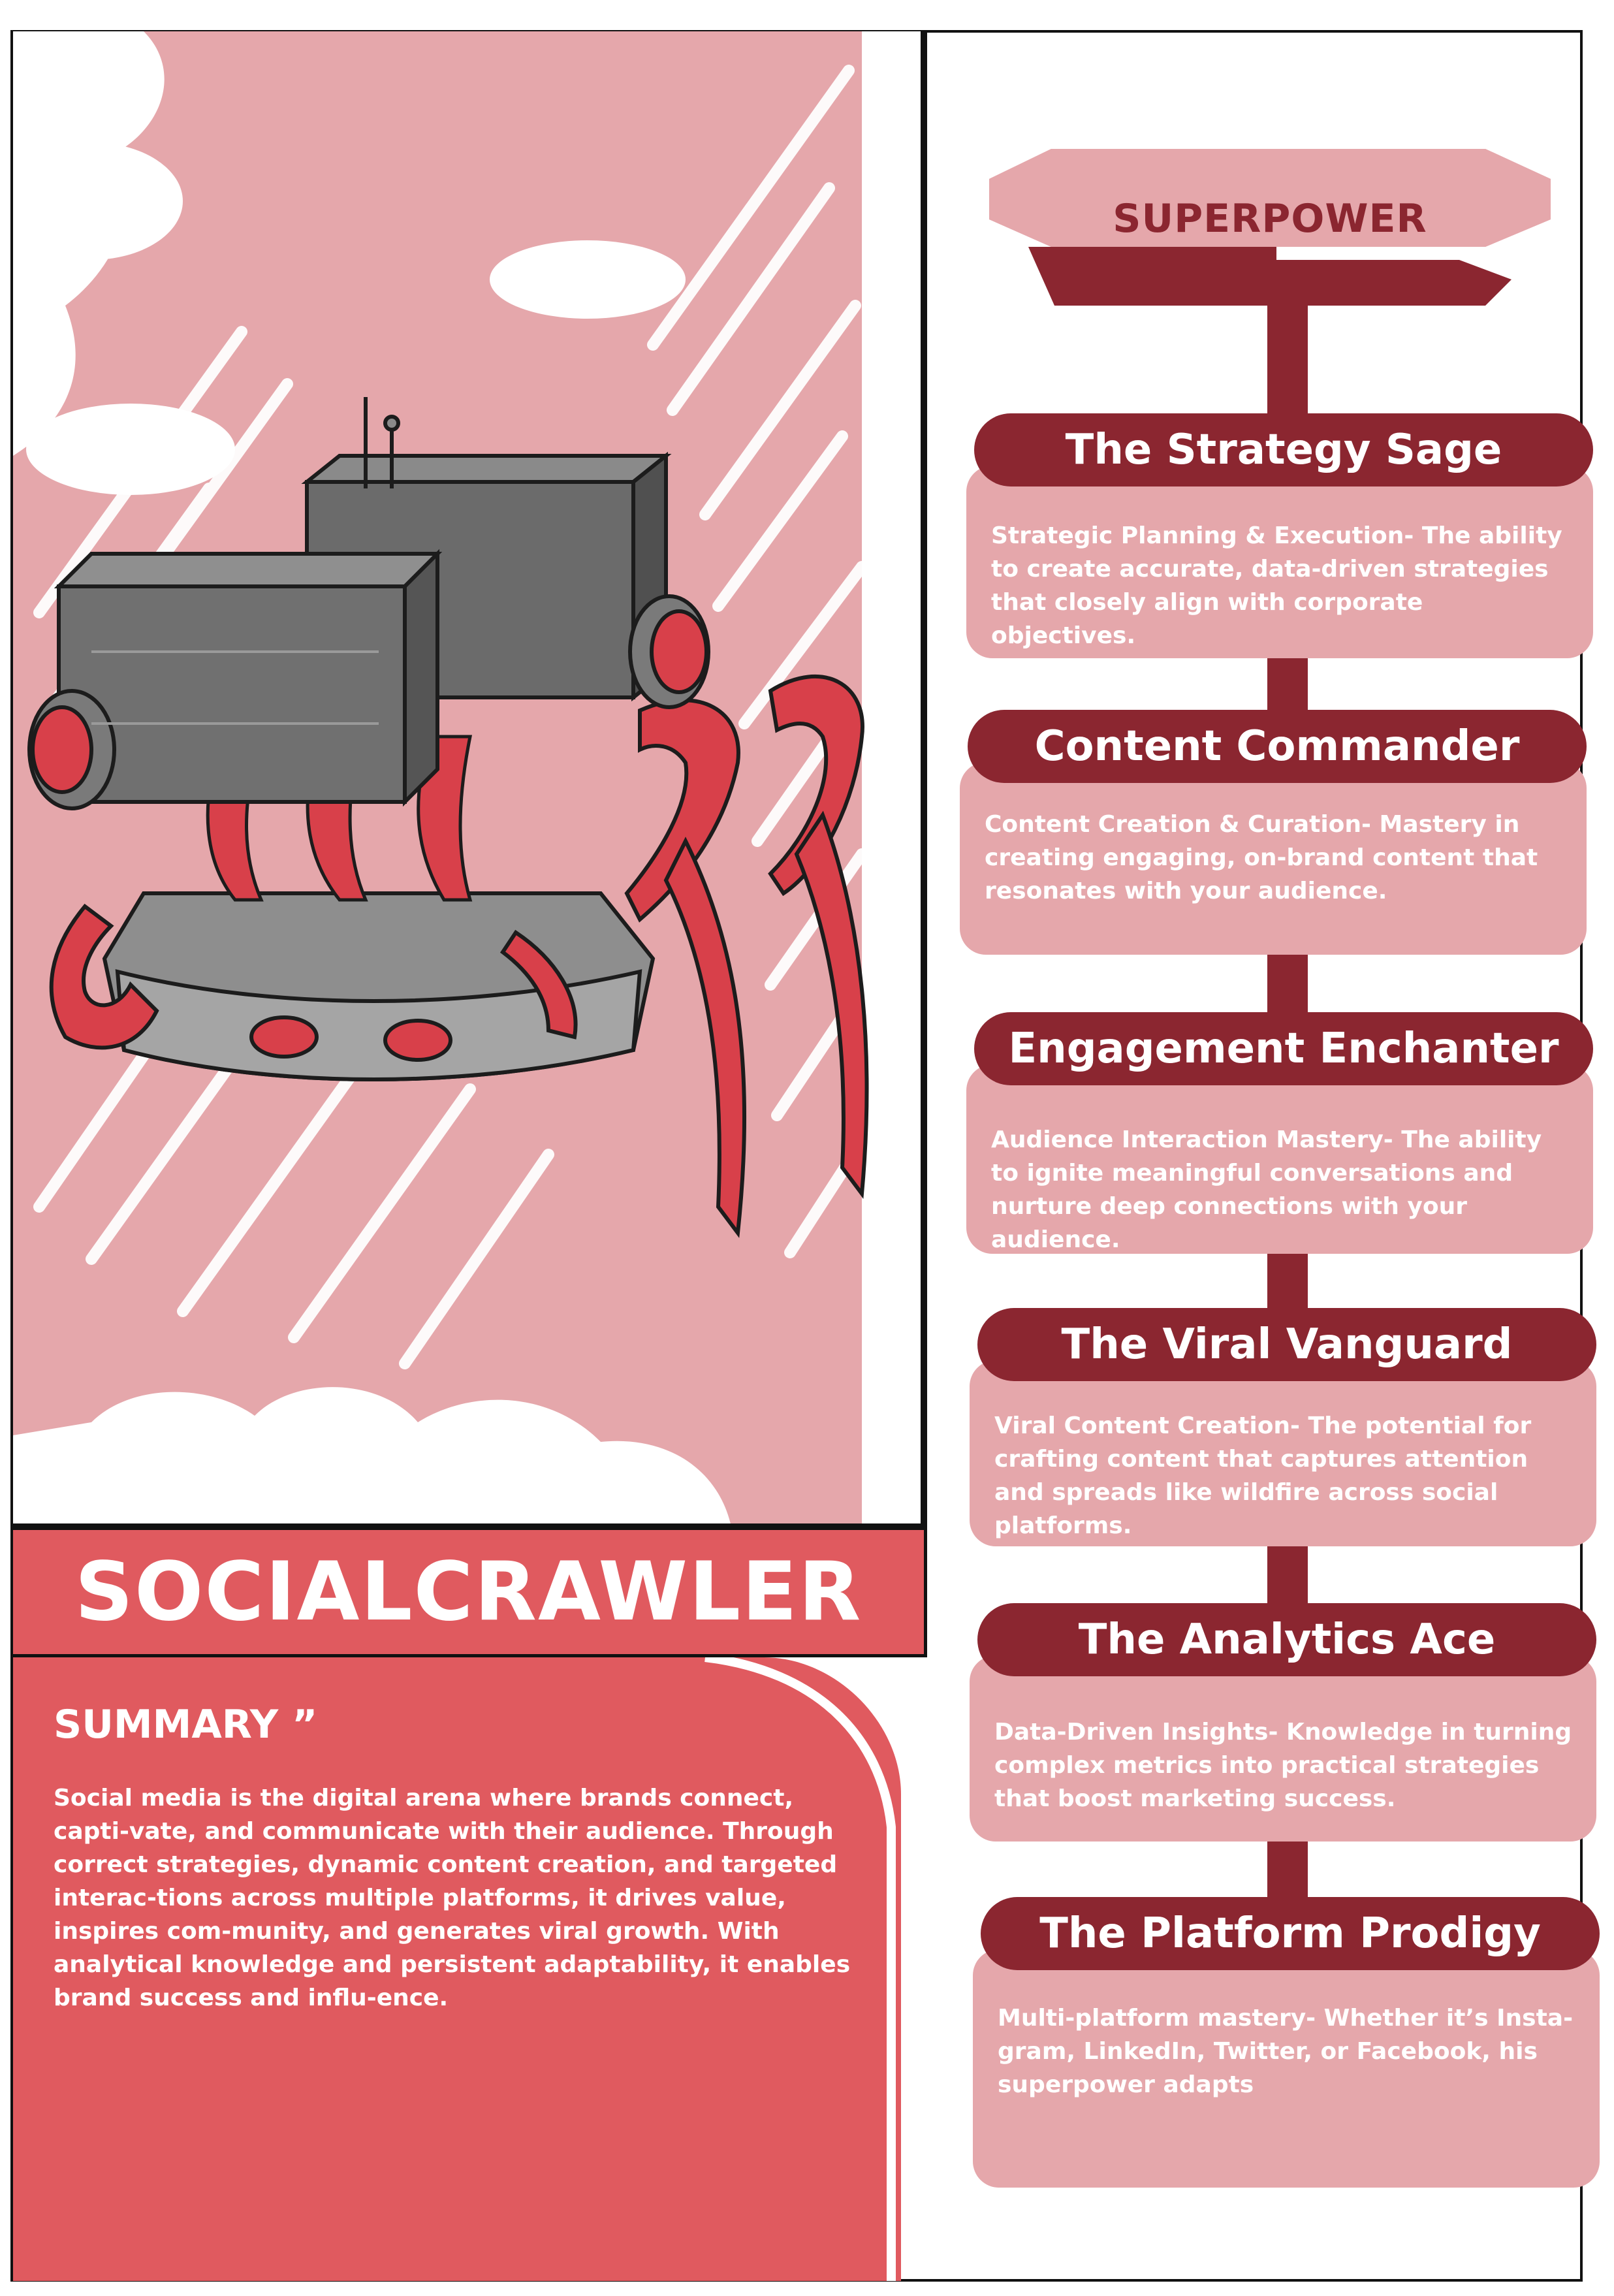 This screenshot has width=1614, height=2296. I want to click on card-title: The Strategy Sage, so click(1284, 450).